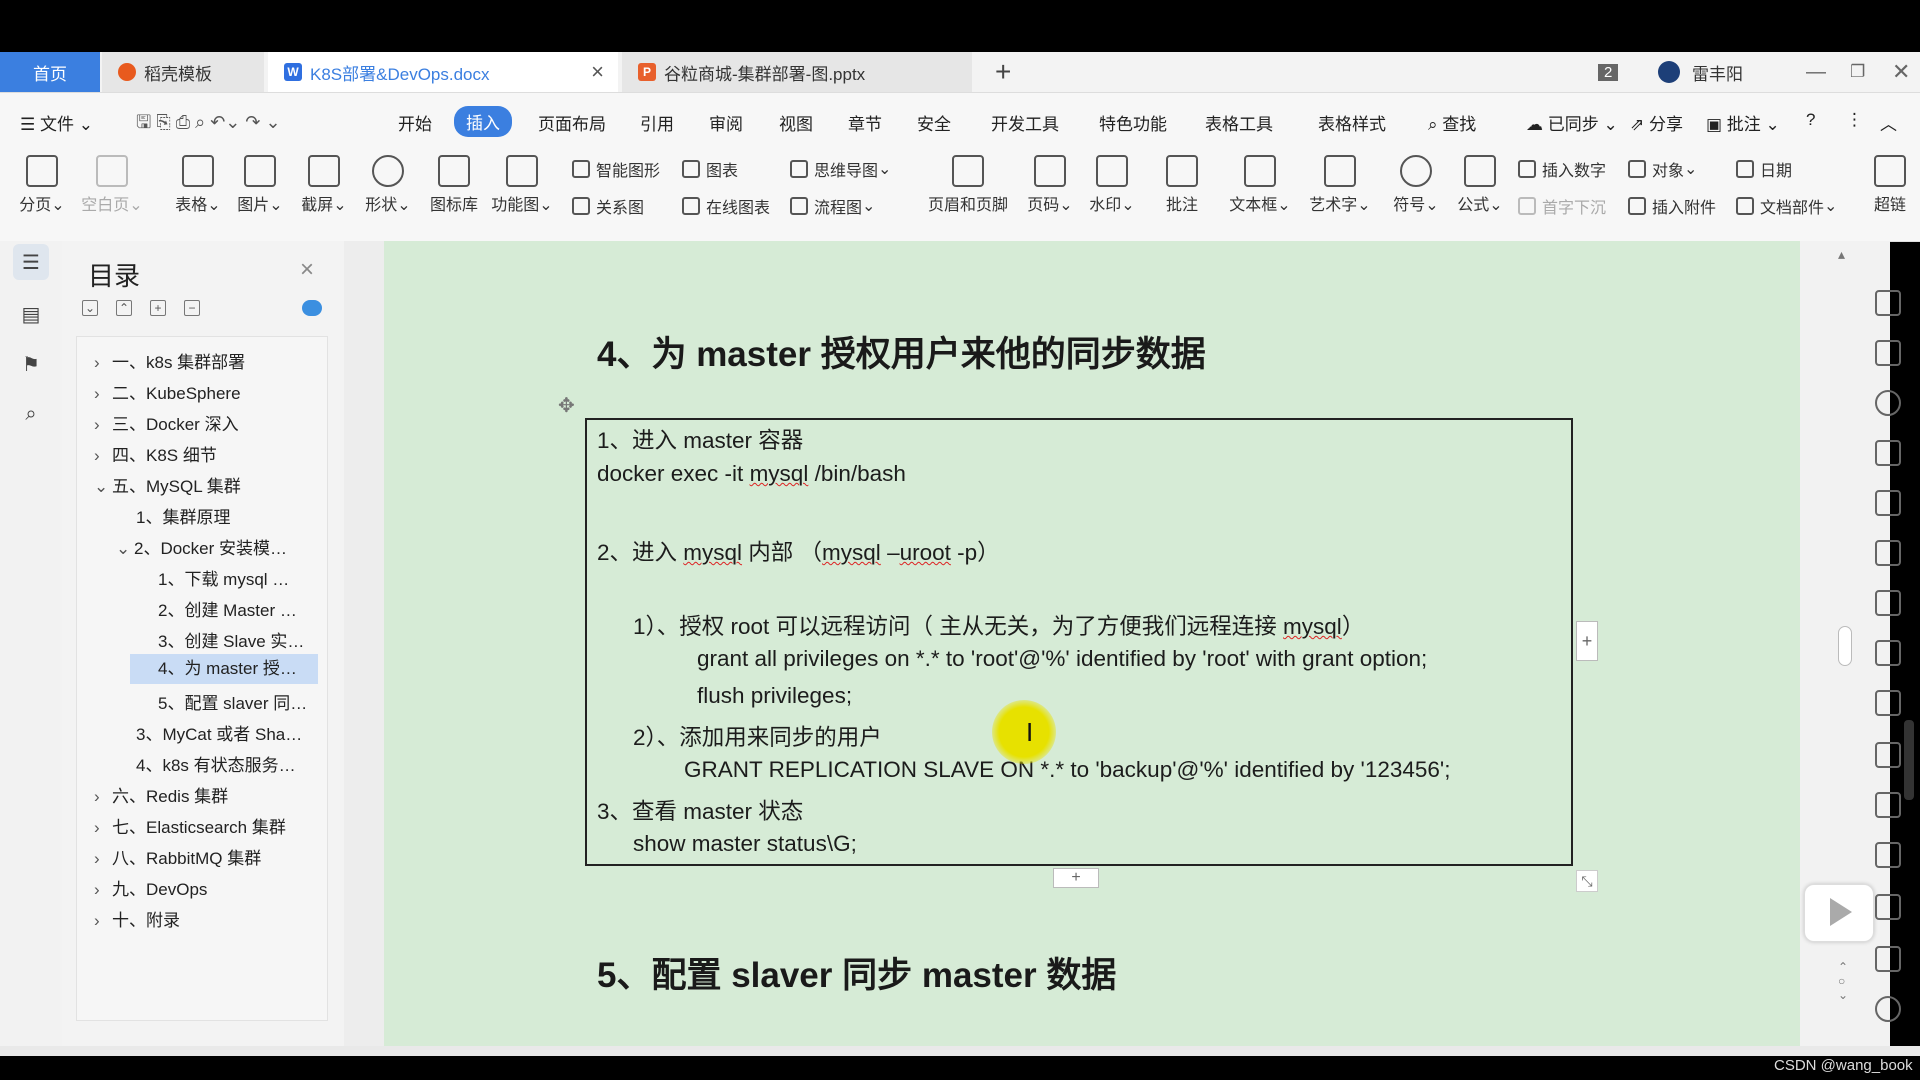 Image resolution: width=1920 pixels, height=1080 pixels. What do you see at coordinates (167, 484) in the screenshot?
I see `toc-item: ⌄ 五、MySQL 集群` at bounding box center [167, 484].